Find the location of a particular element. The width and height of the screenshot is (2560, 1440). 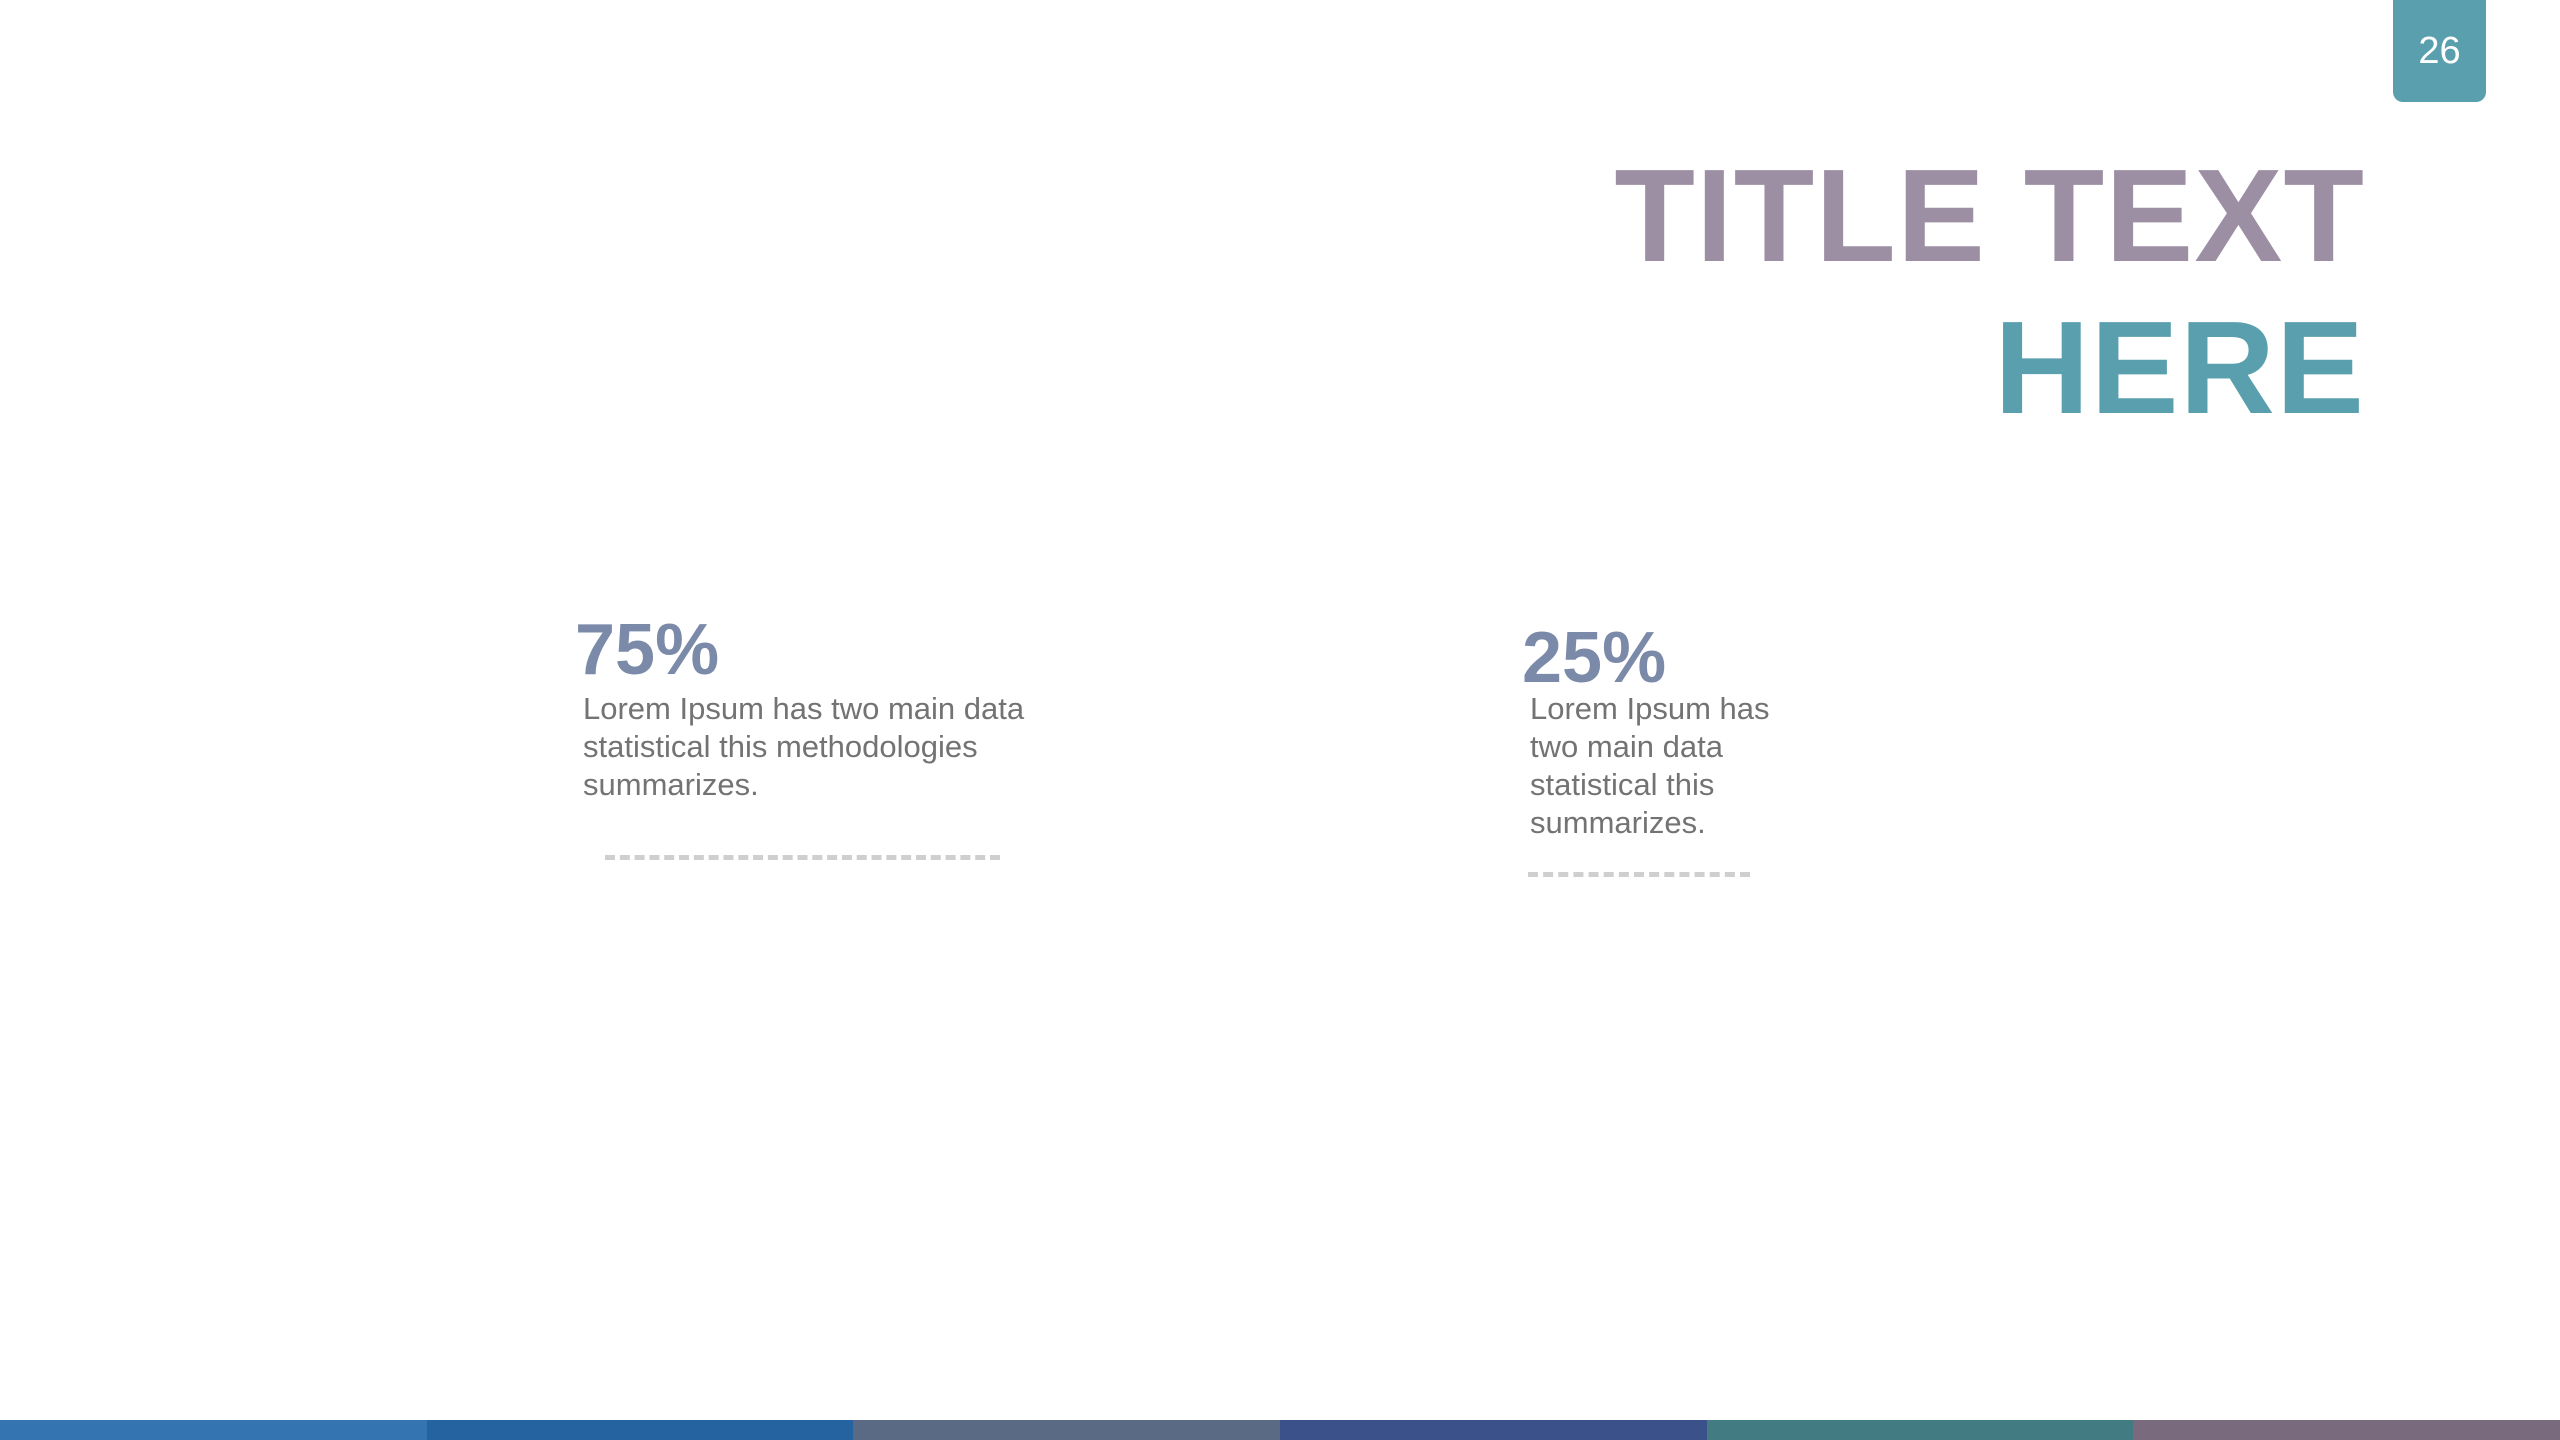

title-line-1: TITLE TEXT is located at coordinates (1989, 215).